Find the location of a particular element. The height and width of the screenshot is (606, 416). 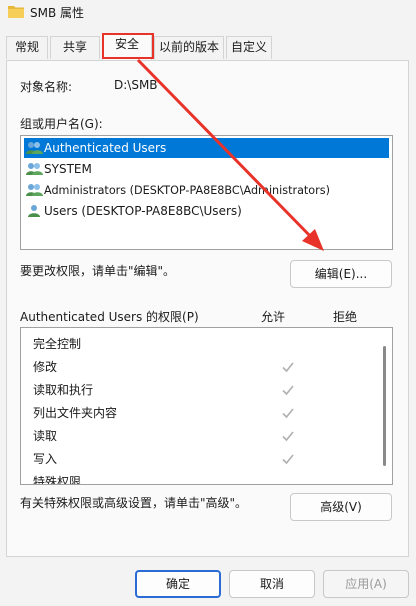

title-bar: SMB 属性 is located at coordinates (208, 13).